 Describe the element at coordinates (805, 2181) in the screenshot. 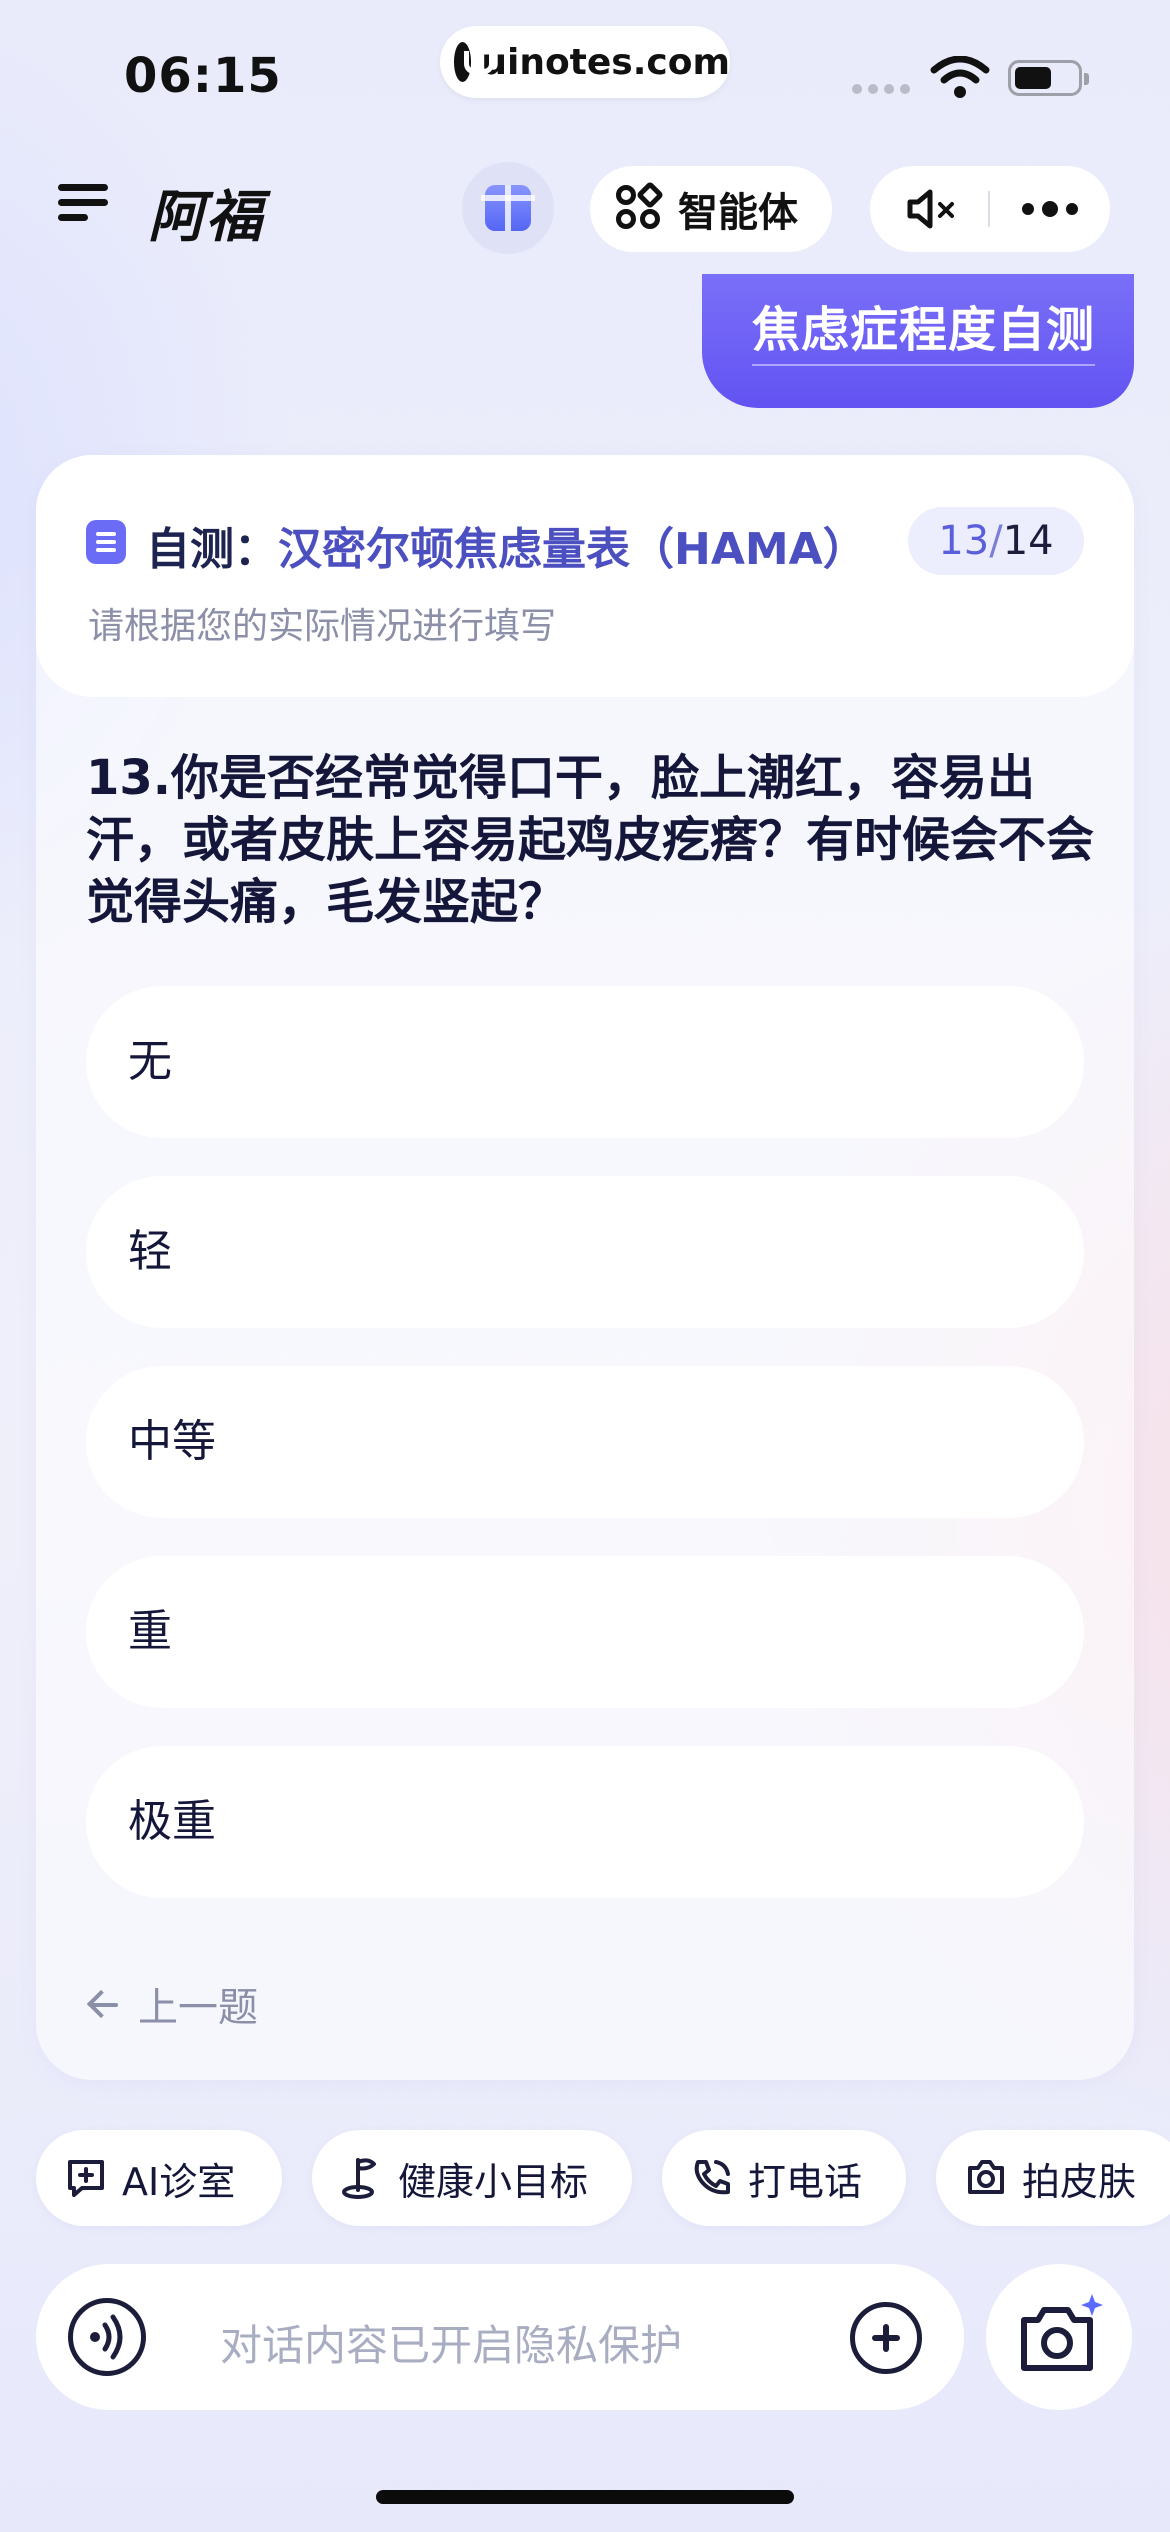

I see `chip-phone-call-label: 打电话` at that location.